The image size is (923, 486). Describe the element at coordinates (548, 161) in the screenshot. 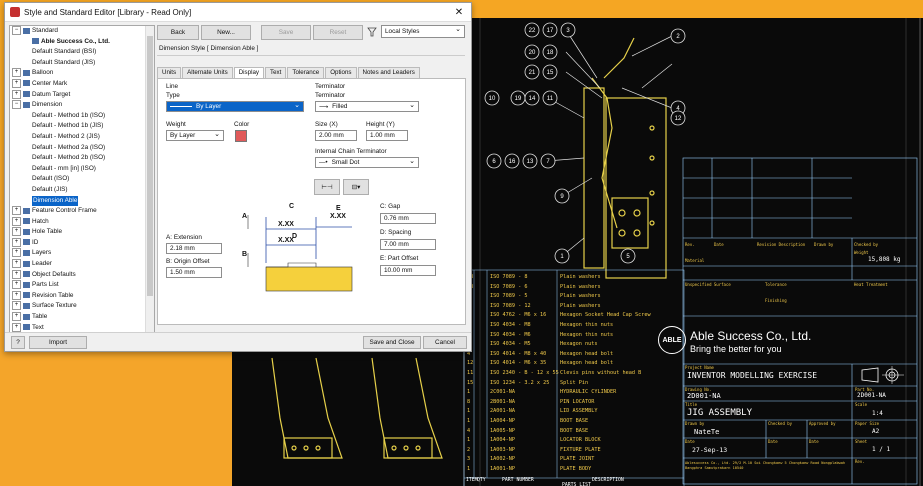

I see `balloon: 7` at that location.